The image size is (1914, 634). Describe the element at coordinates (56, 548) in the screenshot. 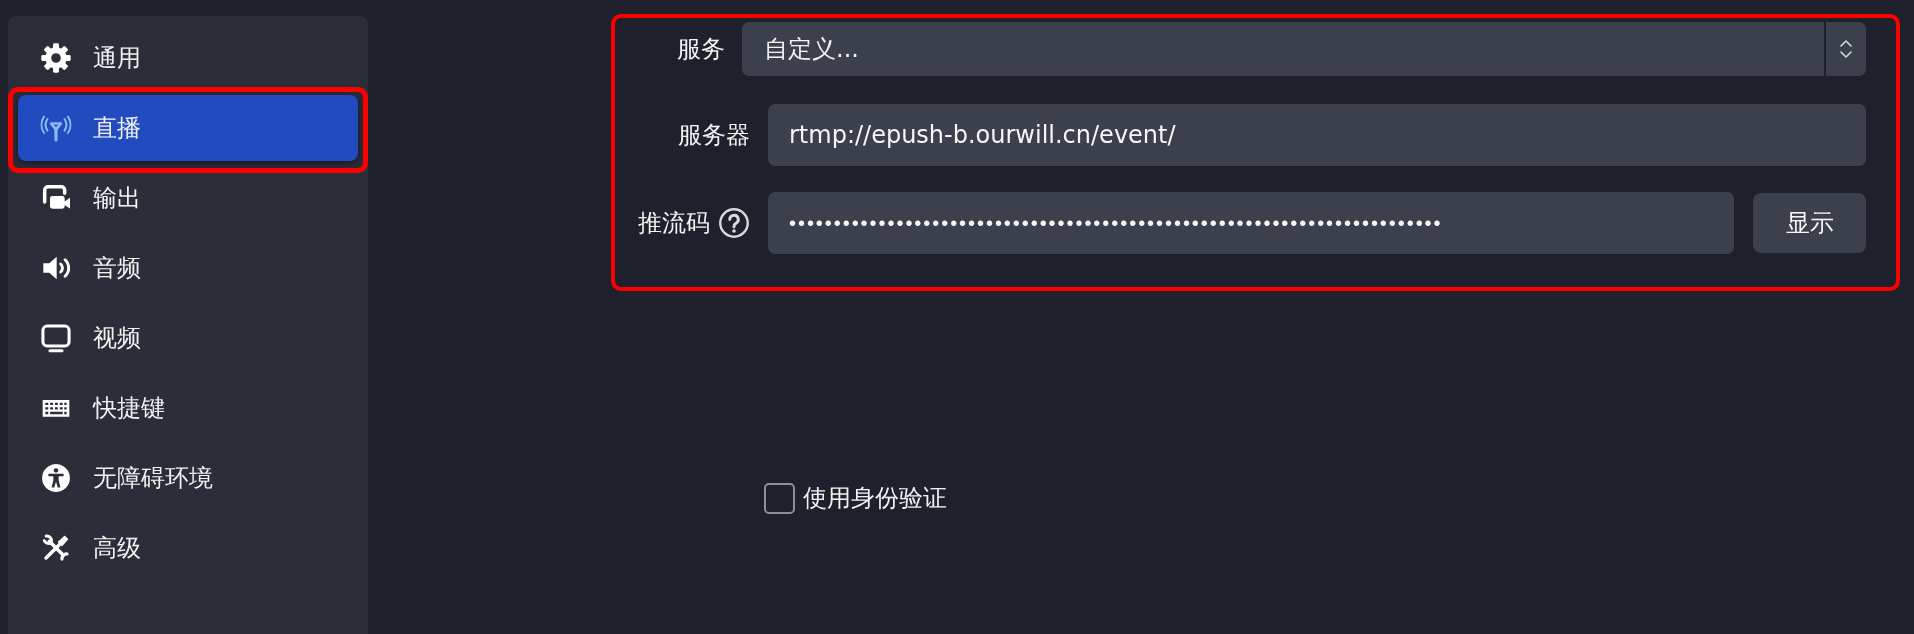

I see `wrench-screwdriver-icon` at that location.